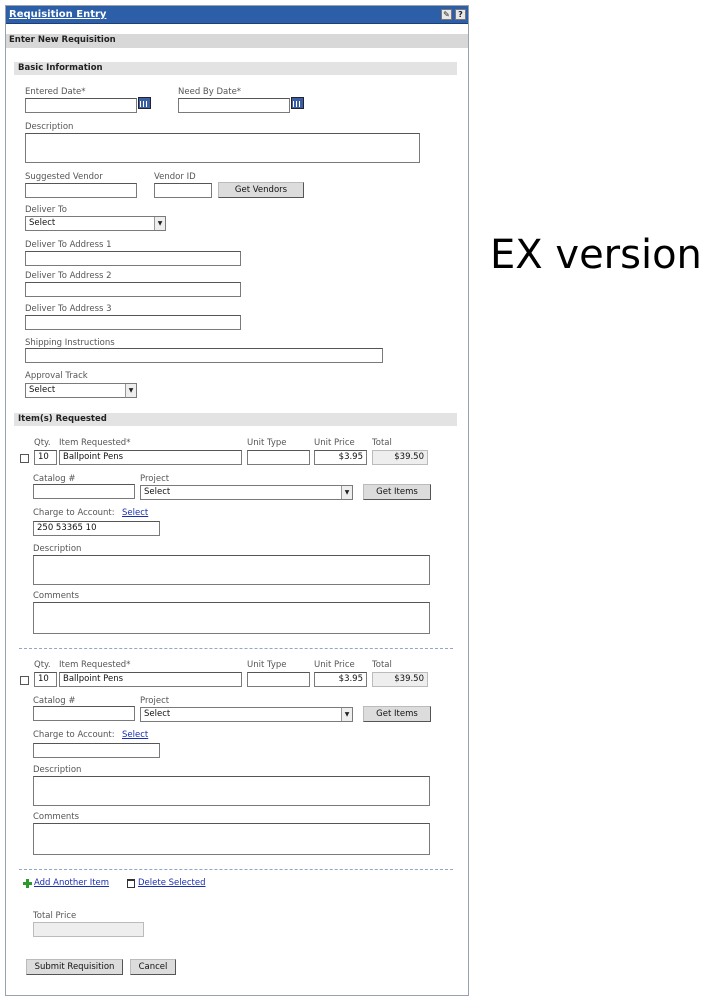 The height and width of the screenshot is (1002, 718). What do you see at coordinates (446, 14) in the screenshot?
I see `edit-icon: ✎` at bounding box center [446, 14].